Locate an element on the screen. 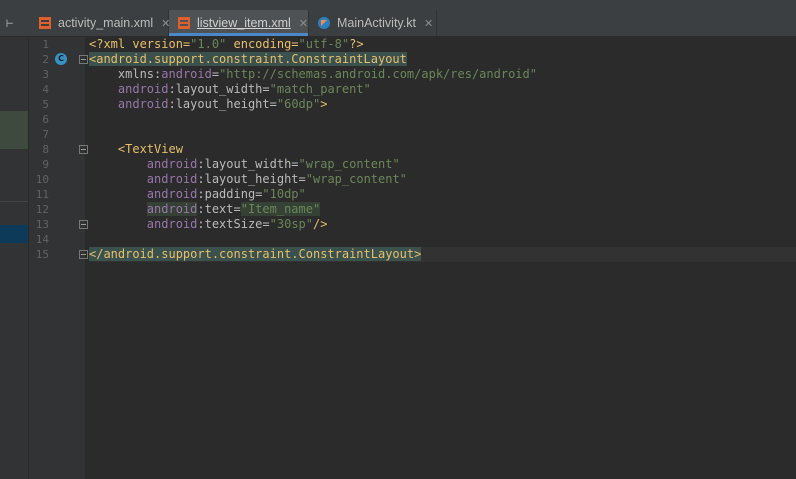  pin-tab-icon: ⊢ is located at coordinates (14, 23).